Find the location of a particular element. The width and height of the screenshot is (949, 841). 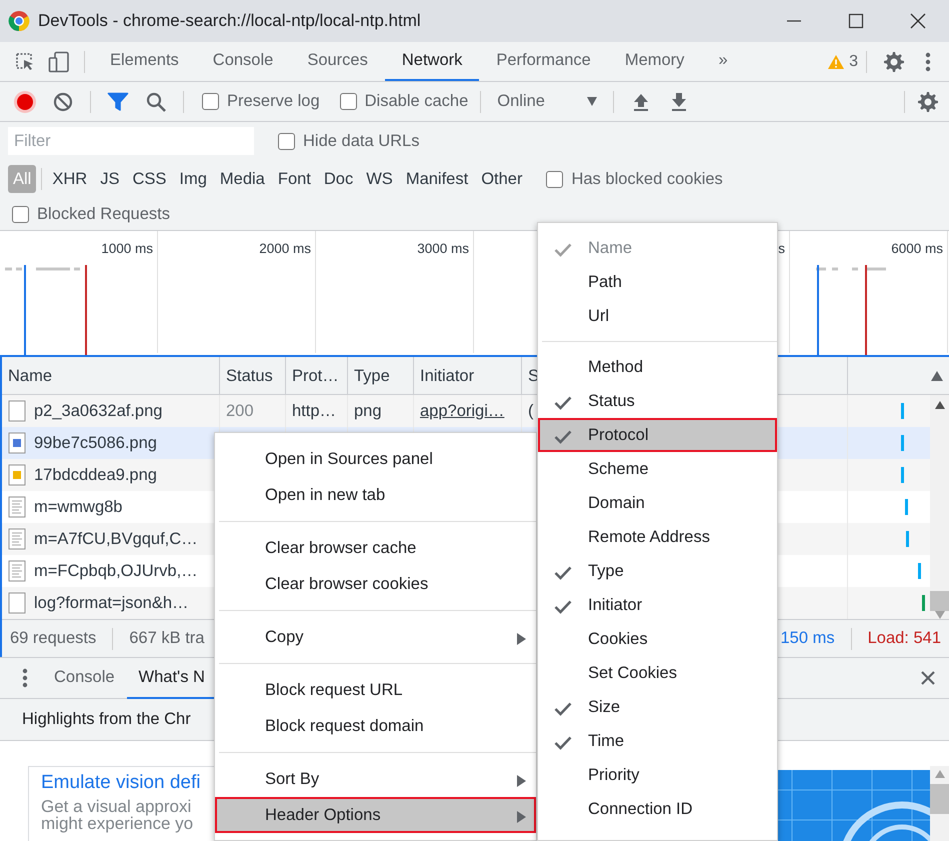

menu-item: Open in Sources panel is located at coordinates (375, 459).